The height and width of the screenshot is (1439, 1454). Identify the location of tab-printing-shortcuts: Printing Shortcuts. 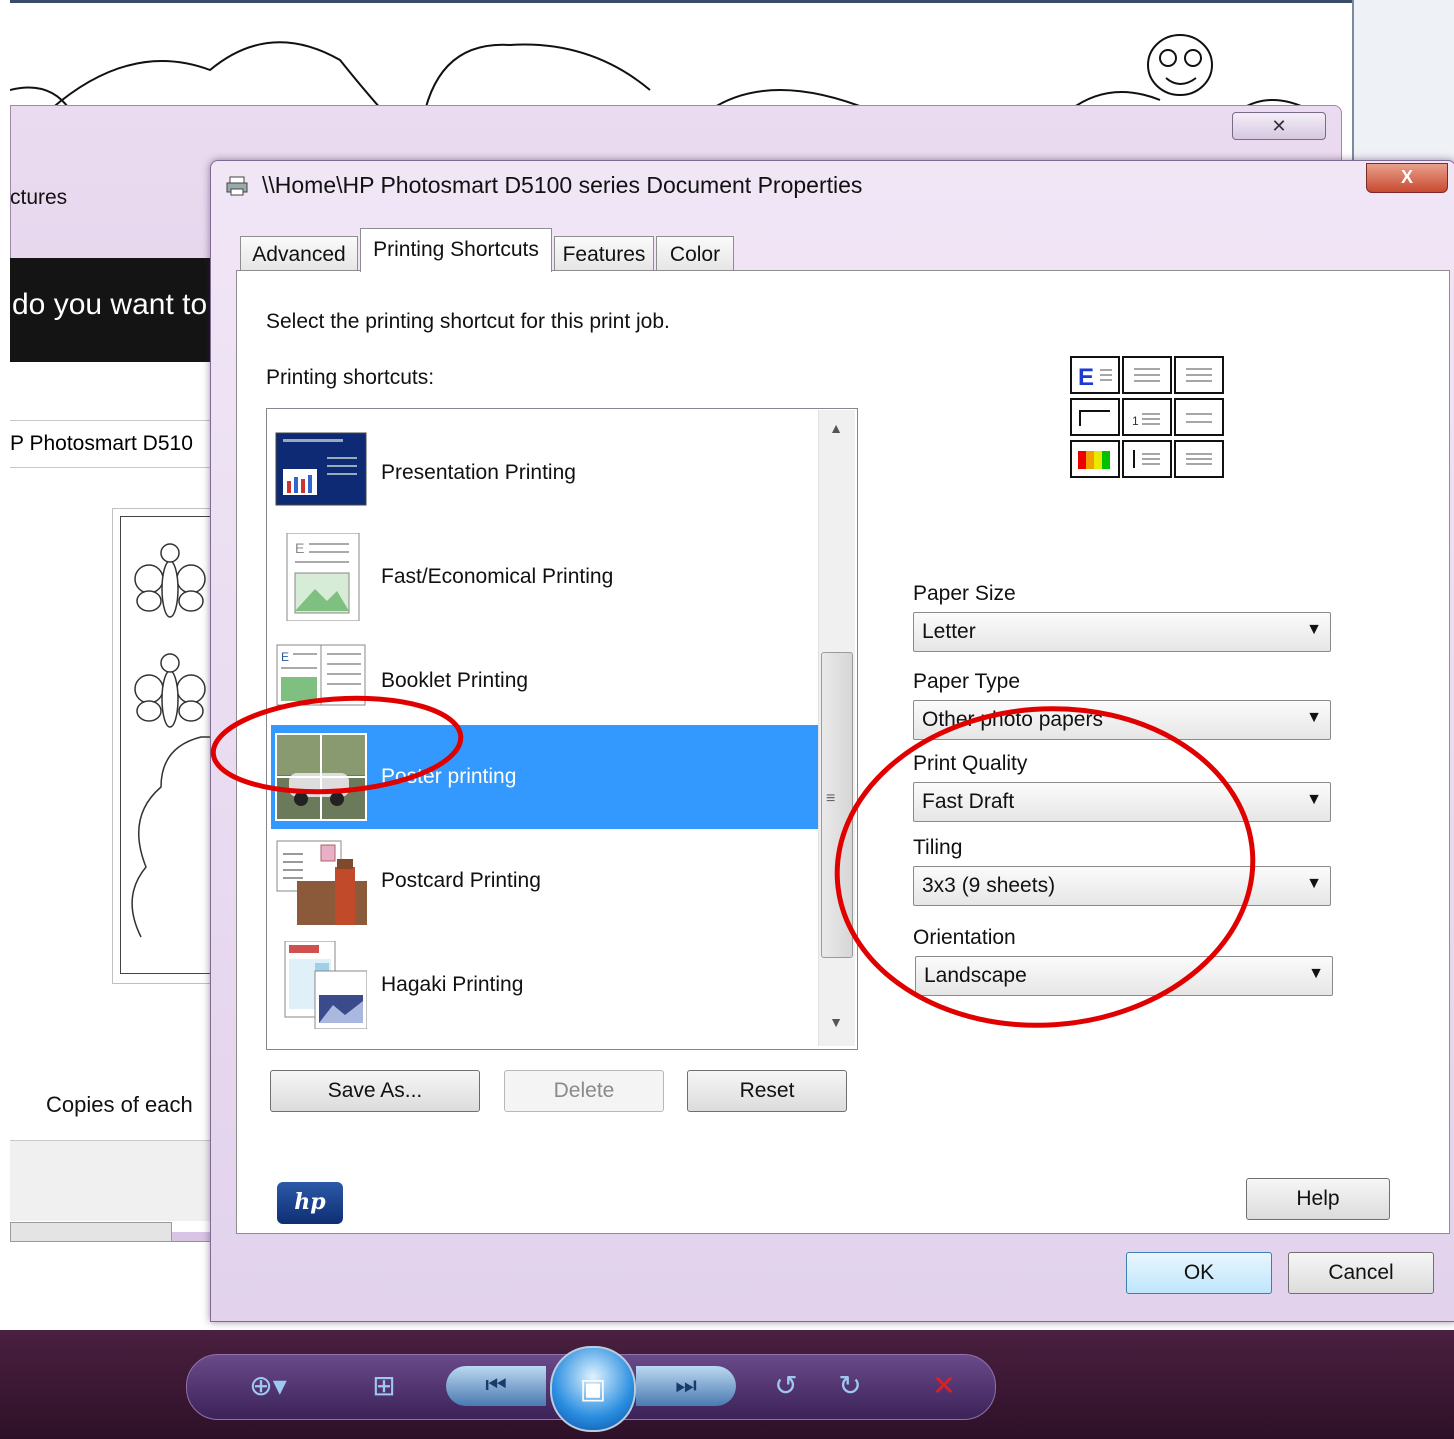
(456, 250).